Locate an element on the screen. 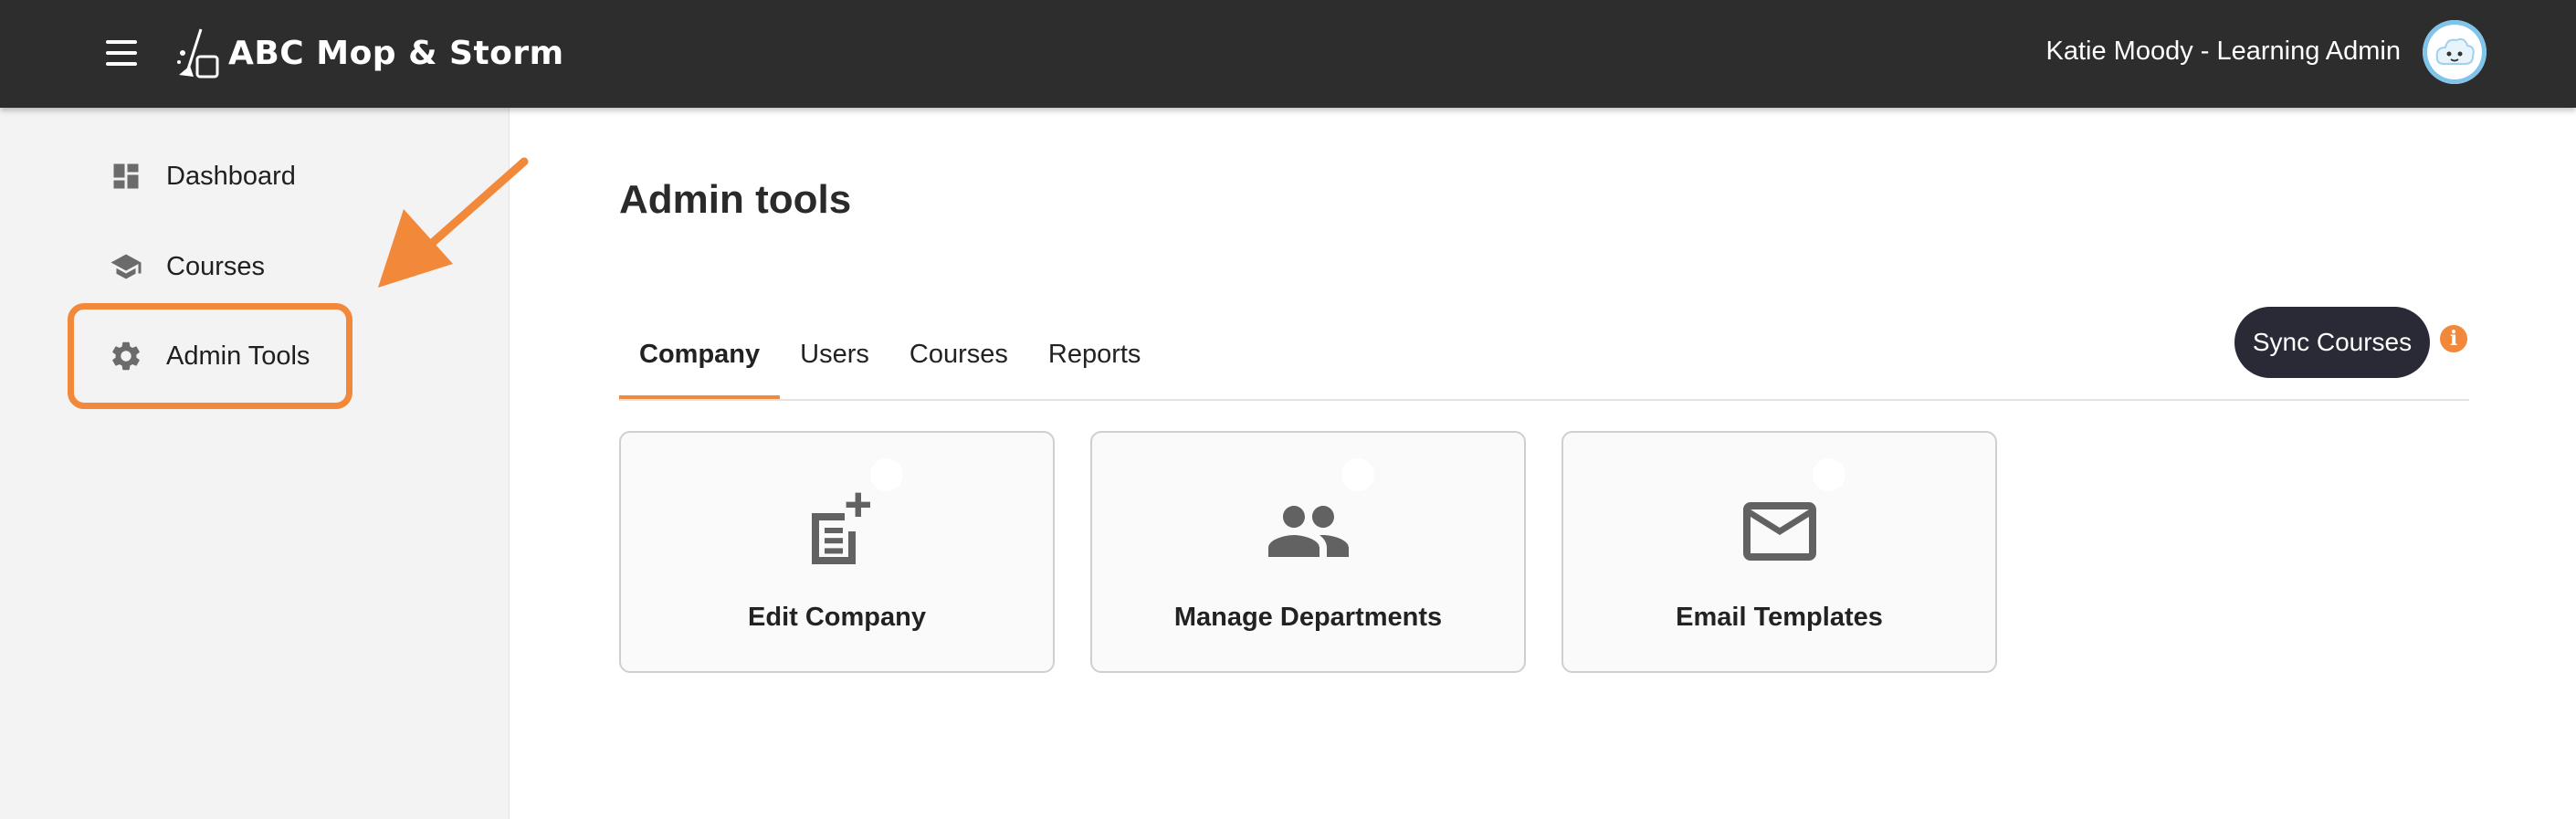  people-icon is located at coordinates (1308, 531).